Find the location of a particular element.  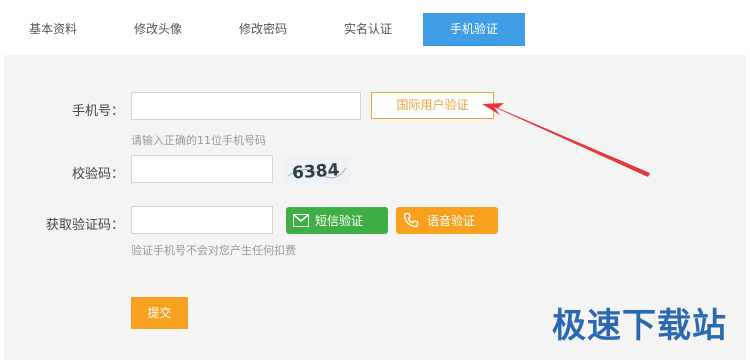

watermark-logo: 极速下载站 is located at coordinates (639, 326).